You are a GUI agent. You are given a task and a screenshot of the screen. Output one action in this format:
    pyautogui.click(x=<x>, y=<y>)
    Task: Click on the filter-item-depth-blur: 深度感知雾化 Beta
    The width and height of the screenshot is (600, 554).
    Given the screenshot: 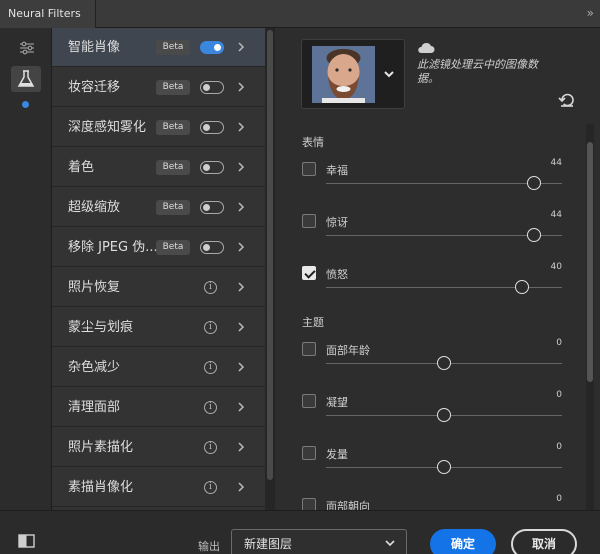 What is the action you would take?
    pyautogui.click(x=158, y=127)
    